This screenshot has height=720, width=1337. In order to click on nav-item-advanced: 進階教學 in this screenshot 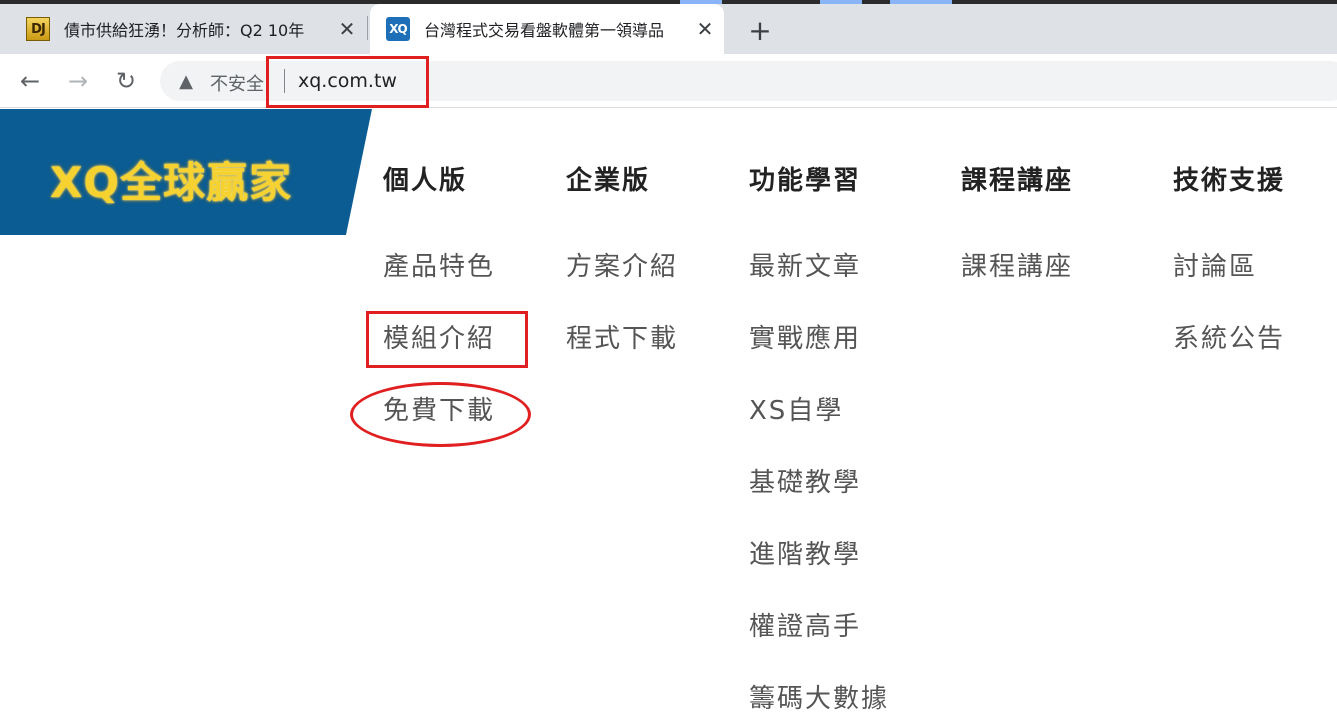, I will do `click(819, 570)`.